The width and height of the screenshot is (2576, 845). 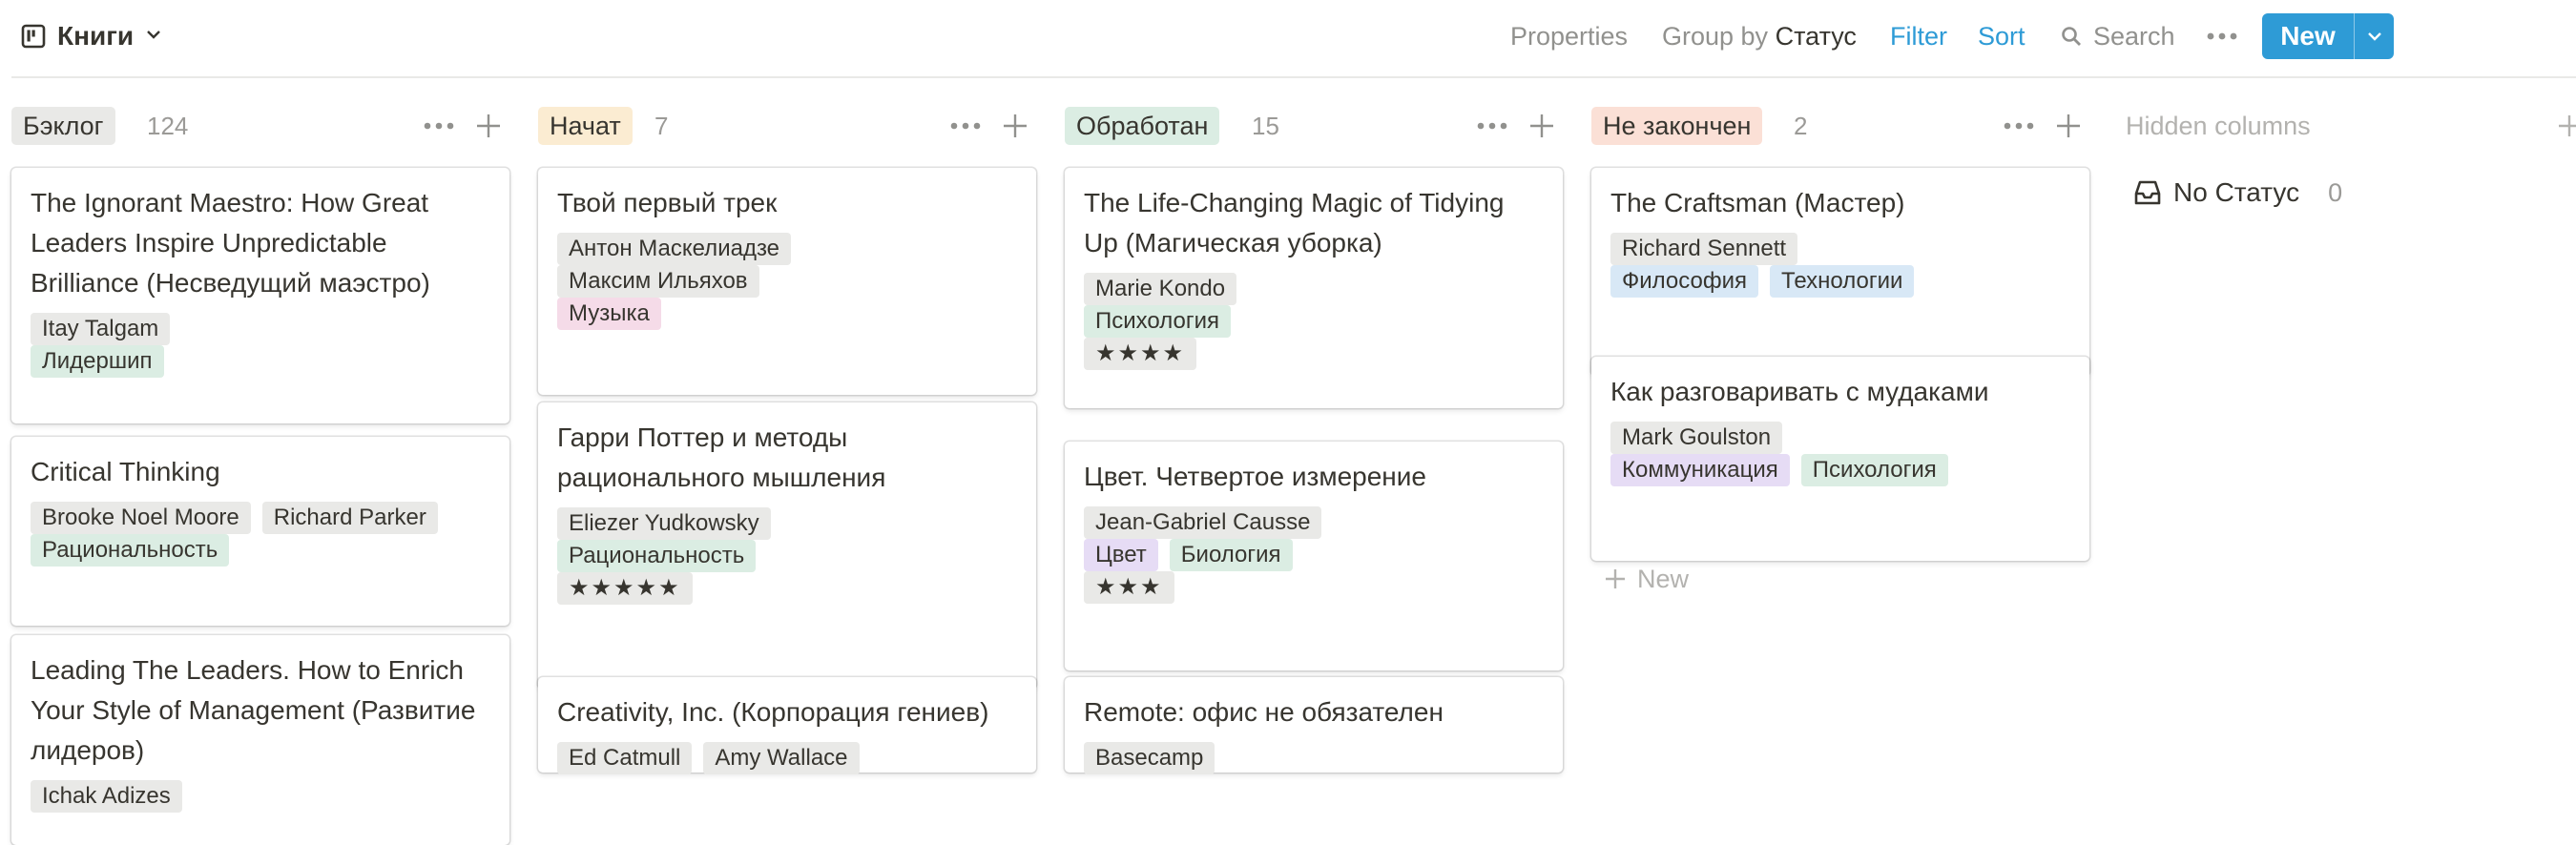 I want to click on author-tag: Антон Маскелиадзе, so click(x=674, y=249).